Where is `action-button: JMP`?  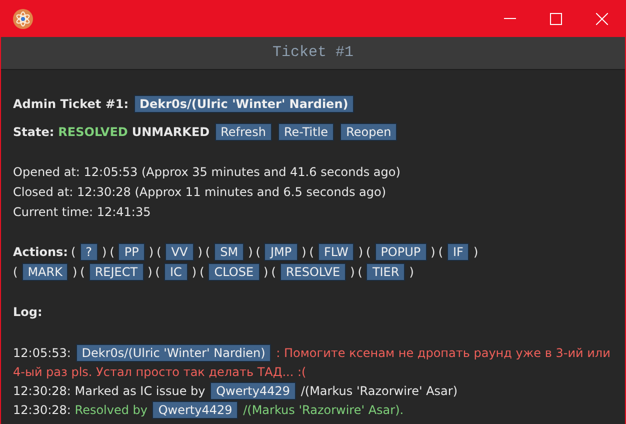
action-button: JMP is located at coordinates (281, 252).